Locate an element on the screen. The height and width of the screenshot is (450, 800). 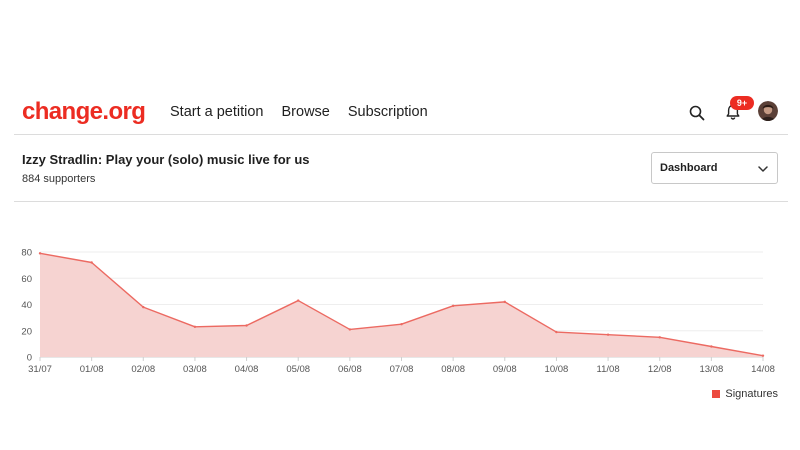
y-tick-label: 0 is located at coordinates (29, 358).